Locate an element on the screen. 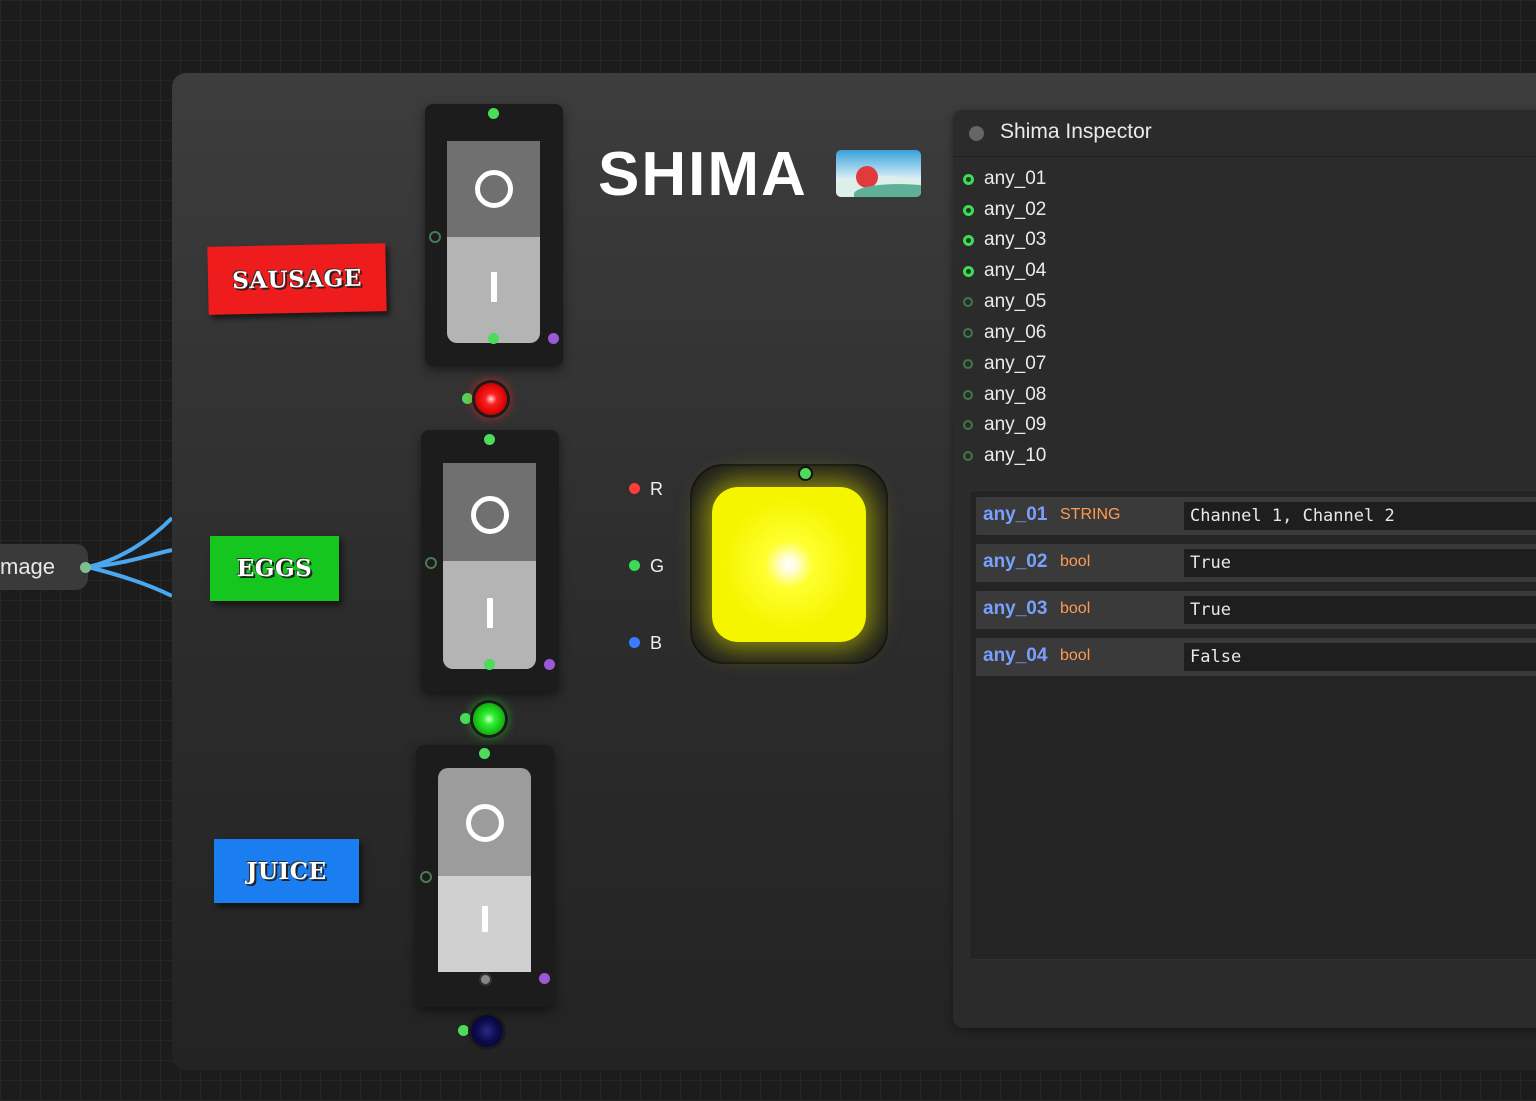 This screenshot has height=1101, width=1536. port-label: any_04 is located at coordinates (1015, 270).